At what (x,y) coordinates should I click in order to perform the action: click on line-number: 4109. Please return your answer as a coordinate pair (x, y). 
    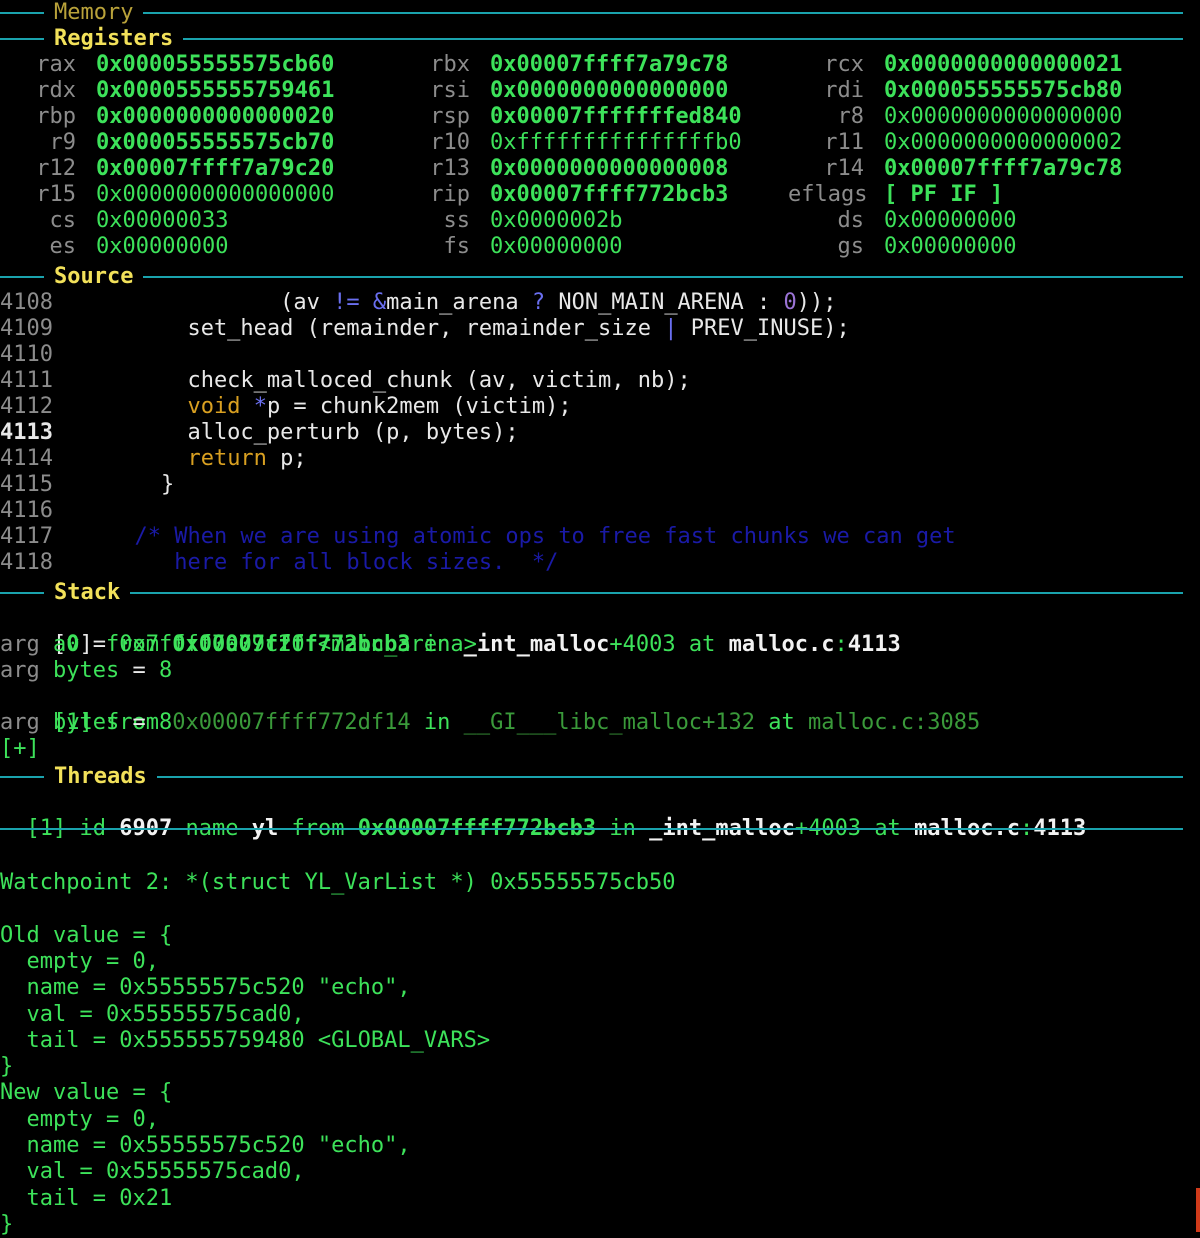
    Looking at the image, I should click on (26, 328).